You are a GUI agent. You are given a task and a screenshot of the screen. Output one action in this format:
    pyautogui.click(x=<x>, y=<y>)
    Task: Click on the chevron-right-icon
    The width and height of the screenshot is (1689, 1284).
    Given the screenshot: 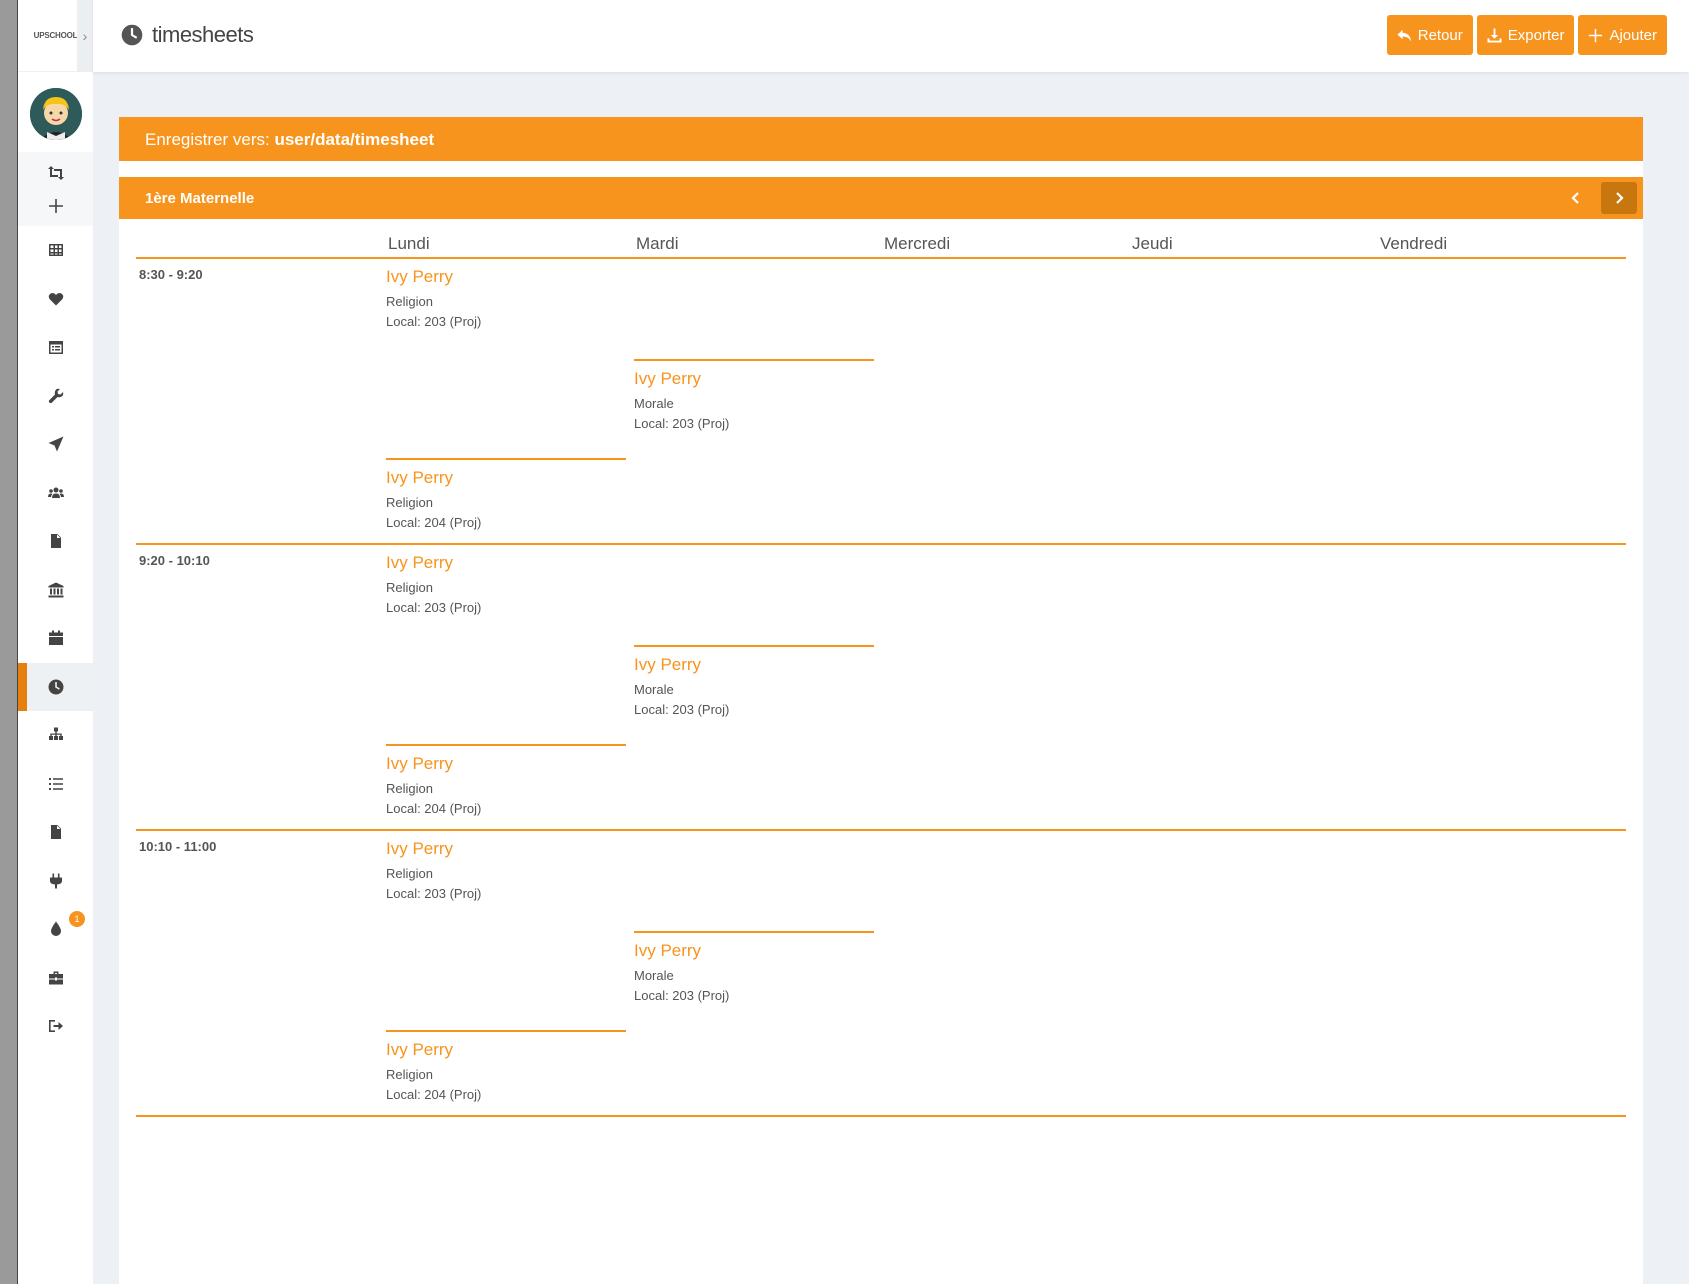 What is the action you would take?
    pyautogui.click(x=1620, y=198)
    